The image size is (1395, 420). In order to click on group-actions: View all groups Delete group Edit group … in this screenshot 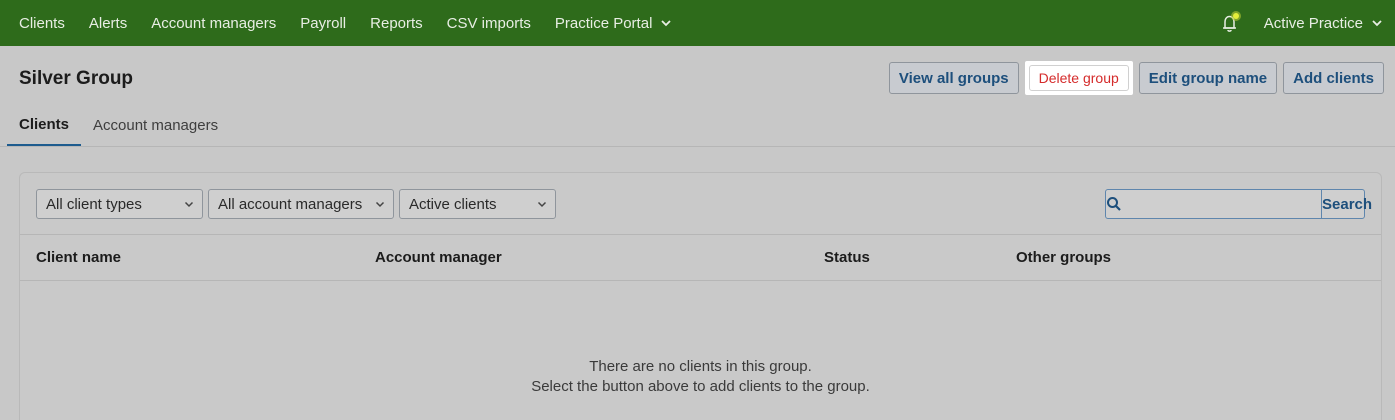, I will do `click(1136, 78)`.